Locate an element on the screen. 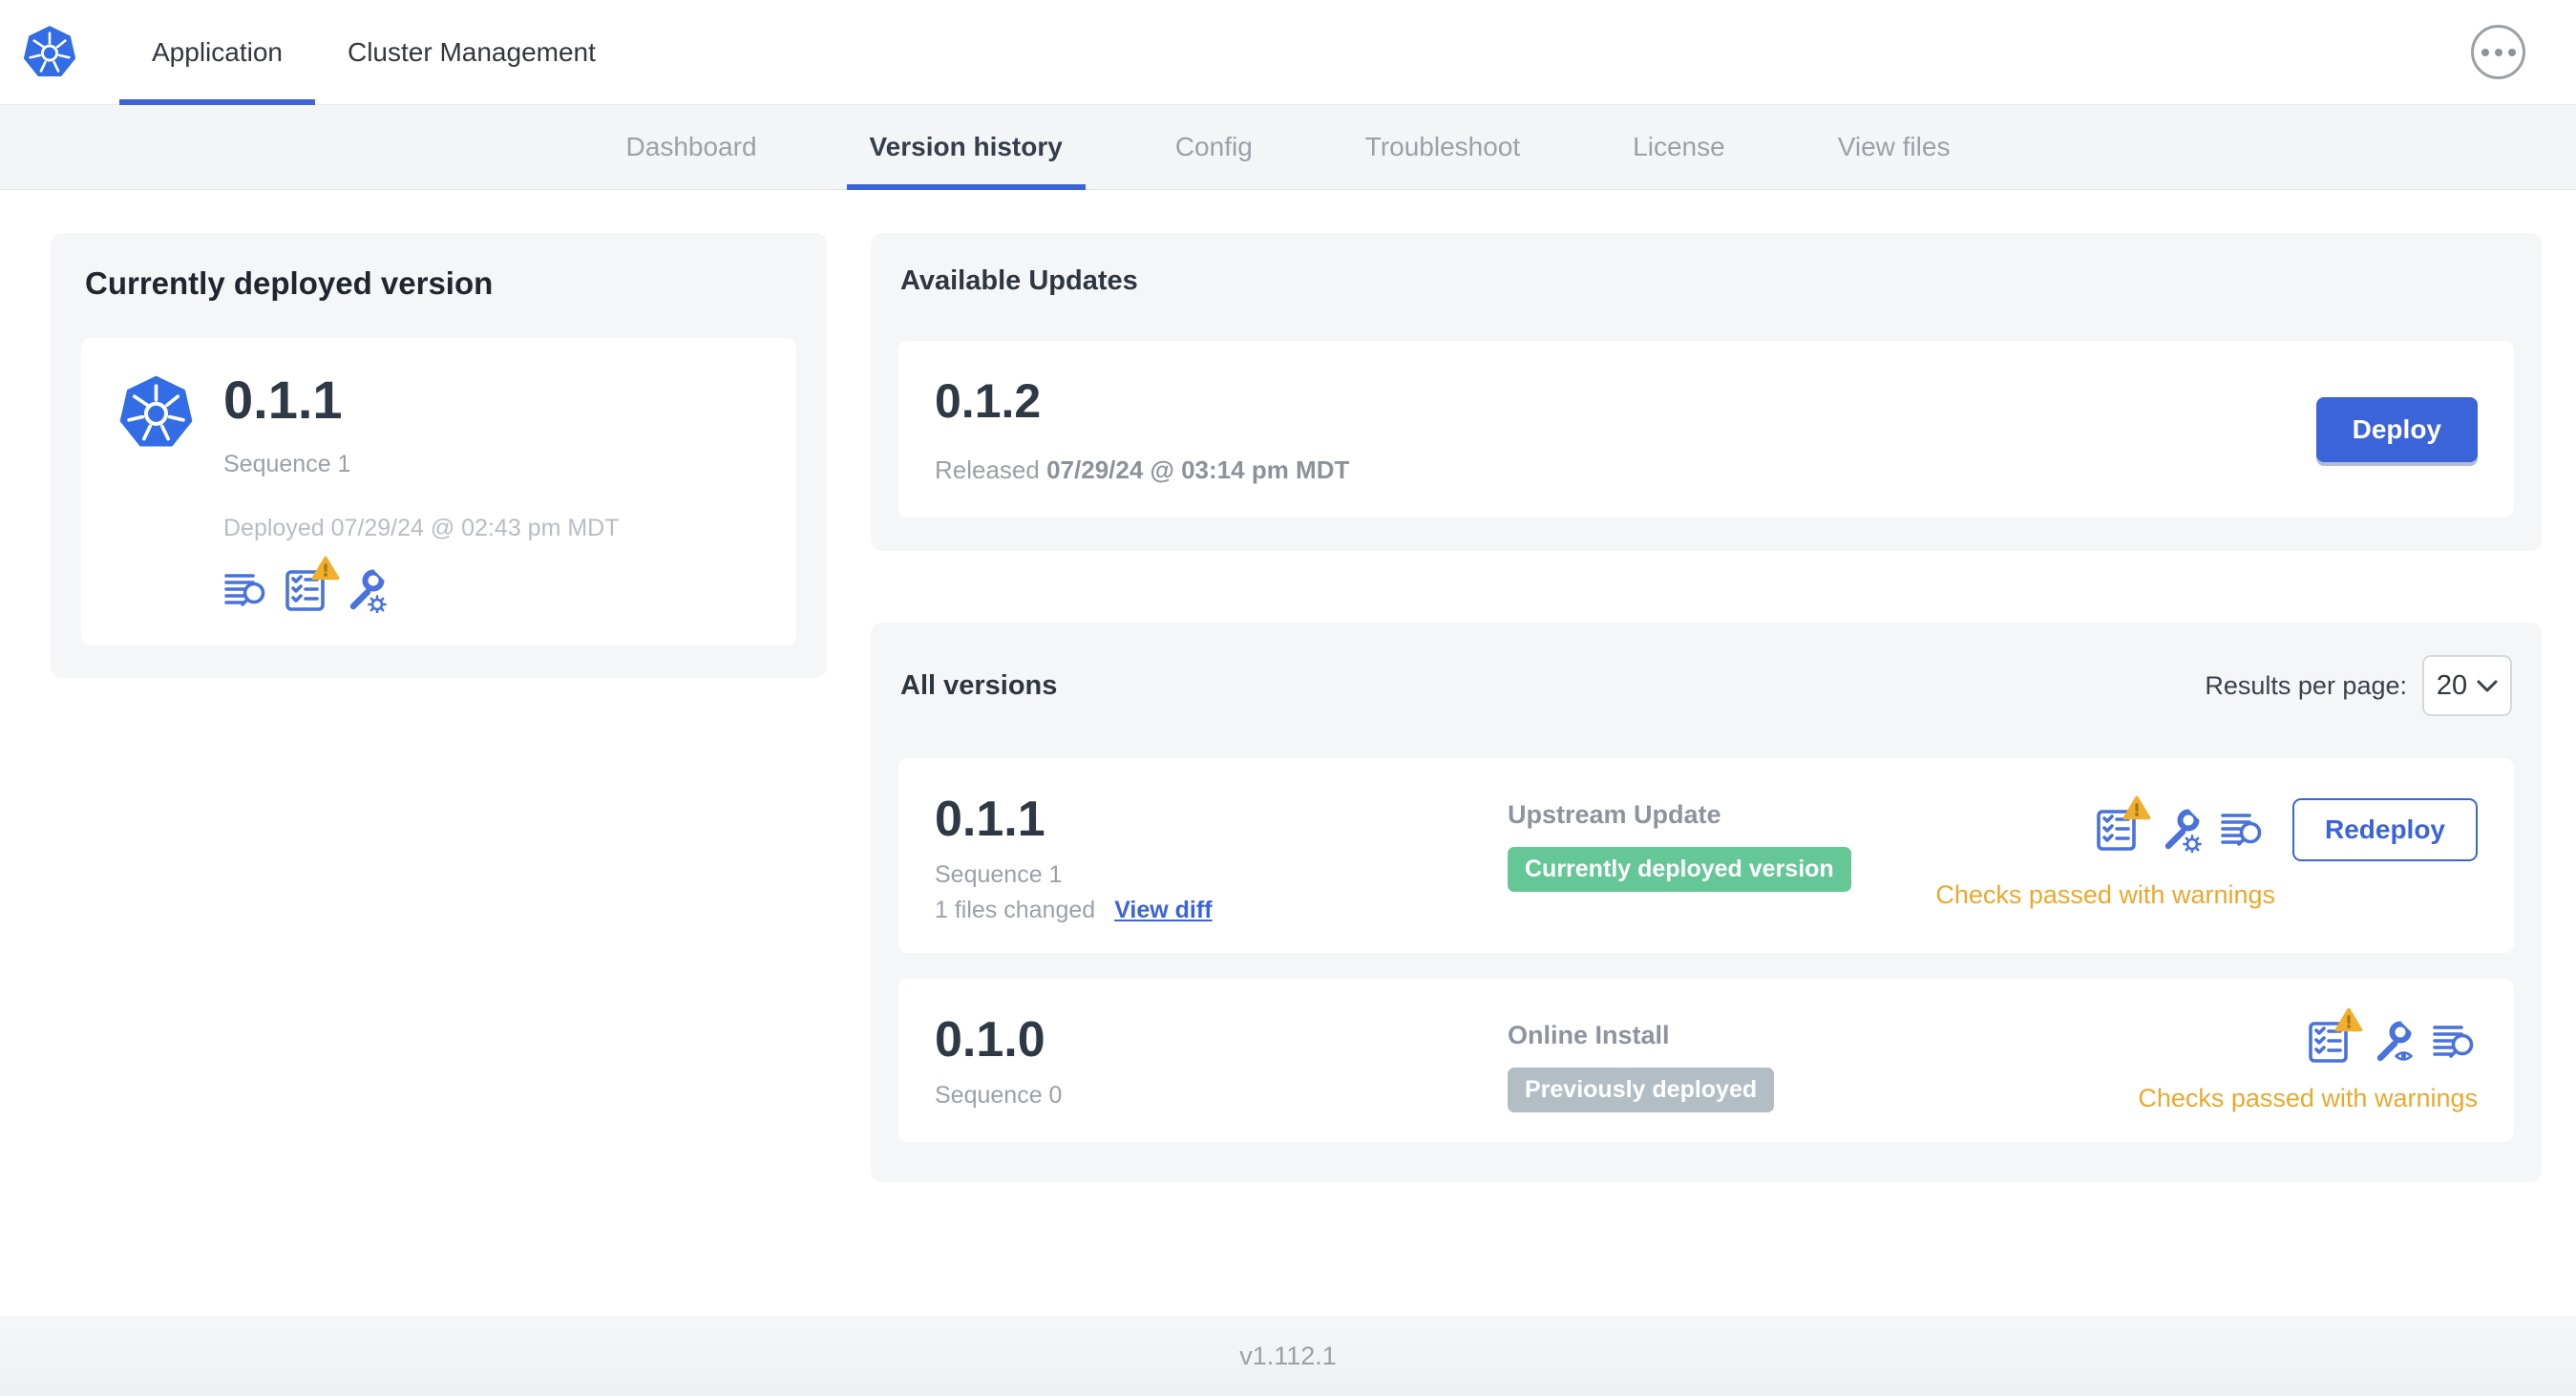  deployed-panel-title: Currently deployed version is located at coordinates (289, 283).